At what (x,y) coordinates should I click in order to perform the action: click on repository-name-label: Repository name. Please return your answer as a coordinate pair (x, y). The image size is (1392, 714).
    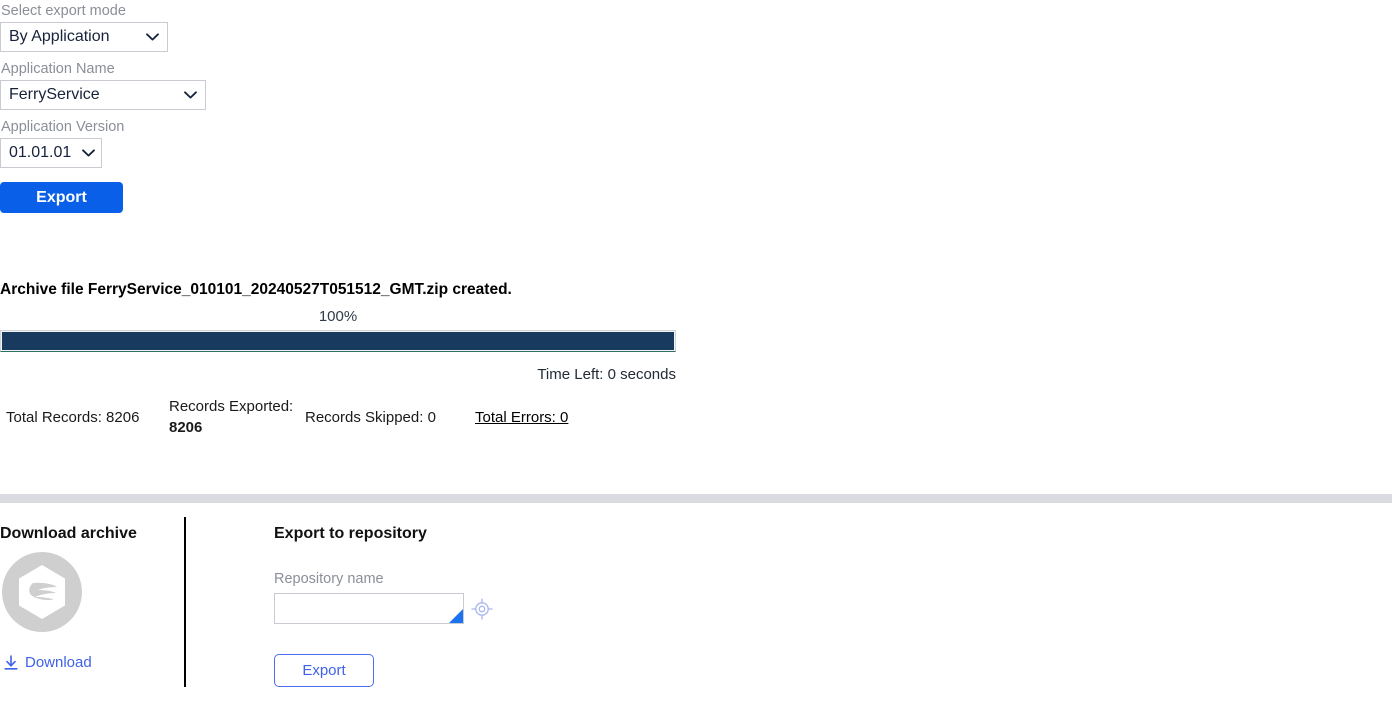
    Looking at the image, I should click on (329, 579).